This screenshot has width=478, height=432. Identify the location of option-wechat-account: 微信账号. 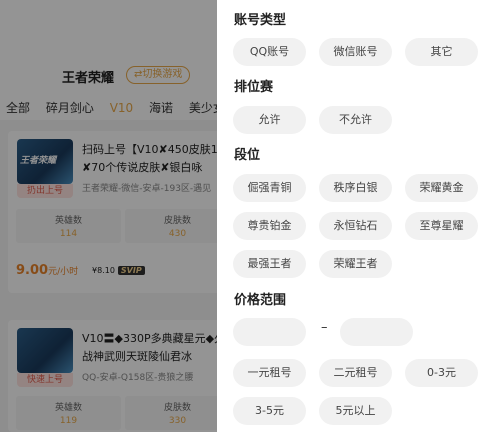
(355, 52).